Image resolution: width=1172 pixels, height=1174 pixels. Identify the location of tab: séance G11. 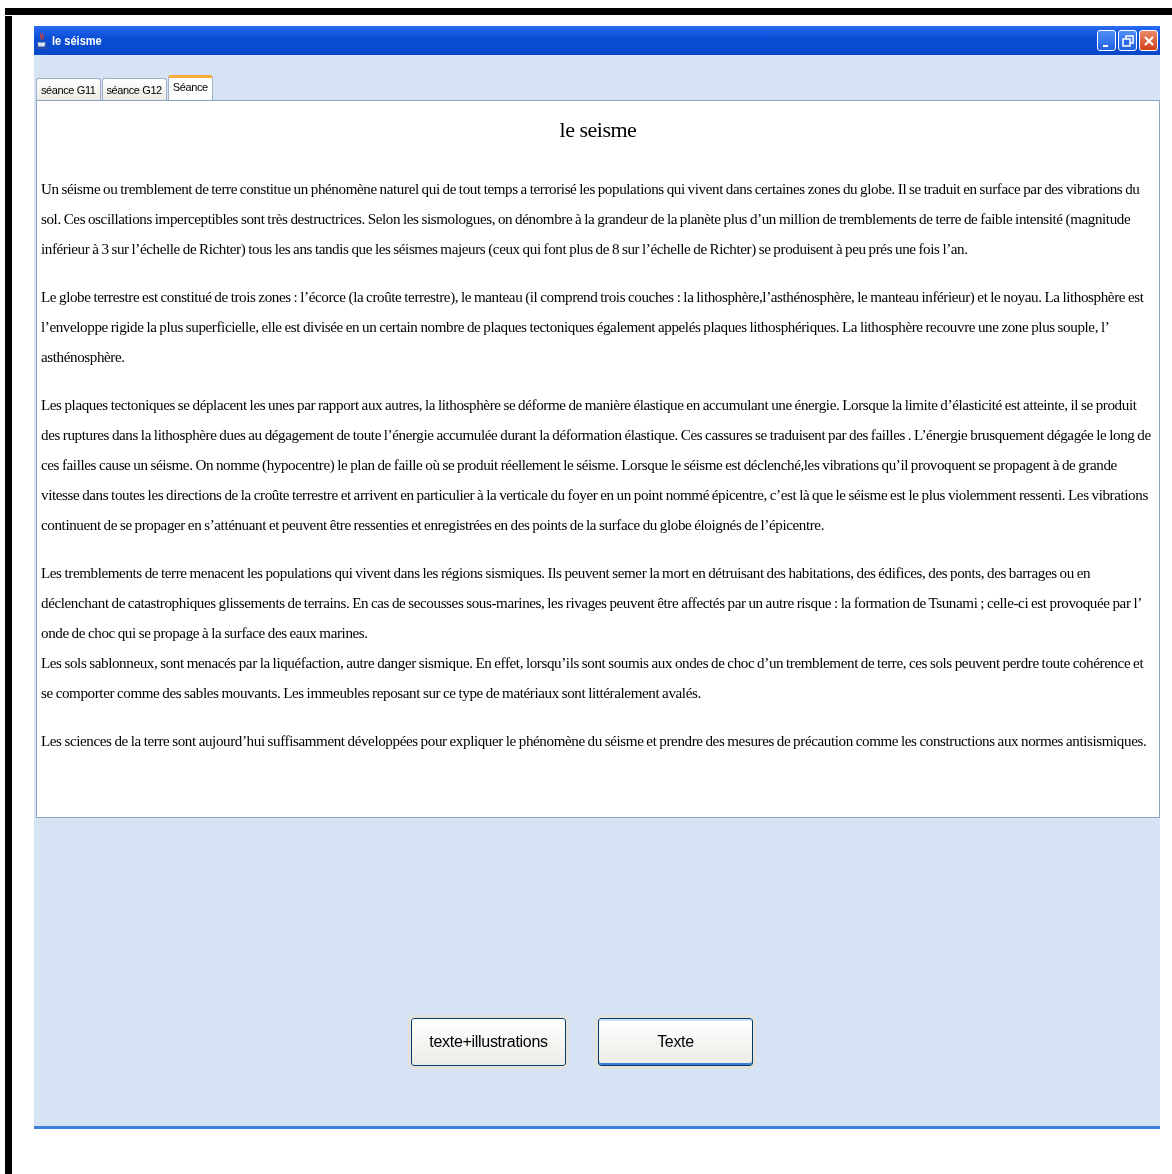
(68, 89).